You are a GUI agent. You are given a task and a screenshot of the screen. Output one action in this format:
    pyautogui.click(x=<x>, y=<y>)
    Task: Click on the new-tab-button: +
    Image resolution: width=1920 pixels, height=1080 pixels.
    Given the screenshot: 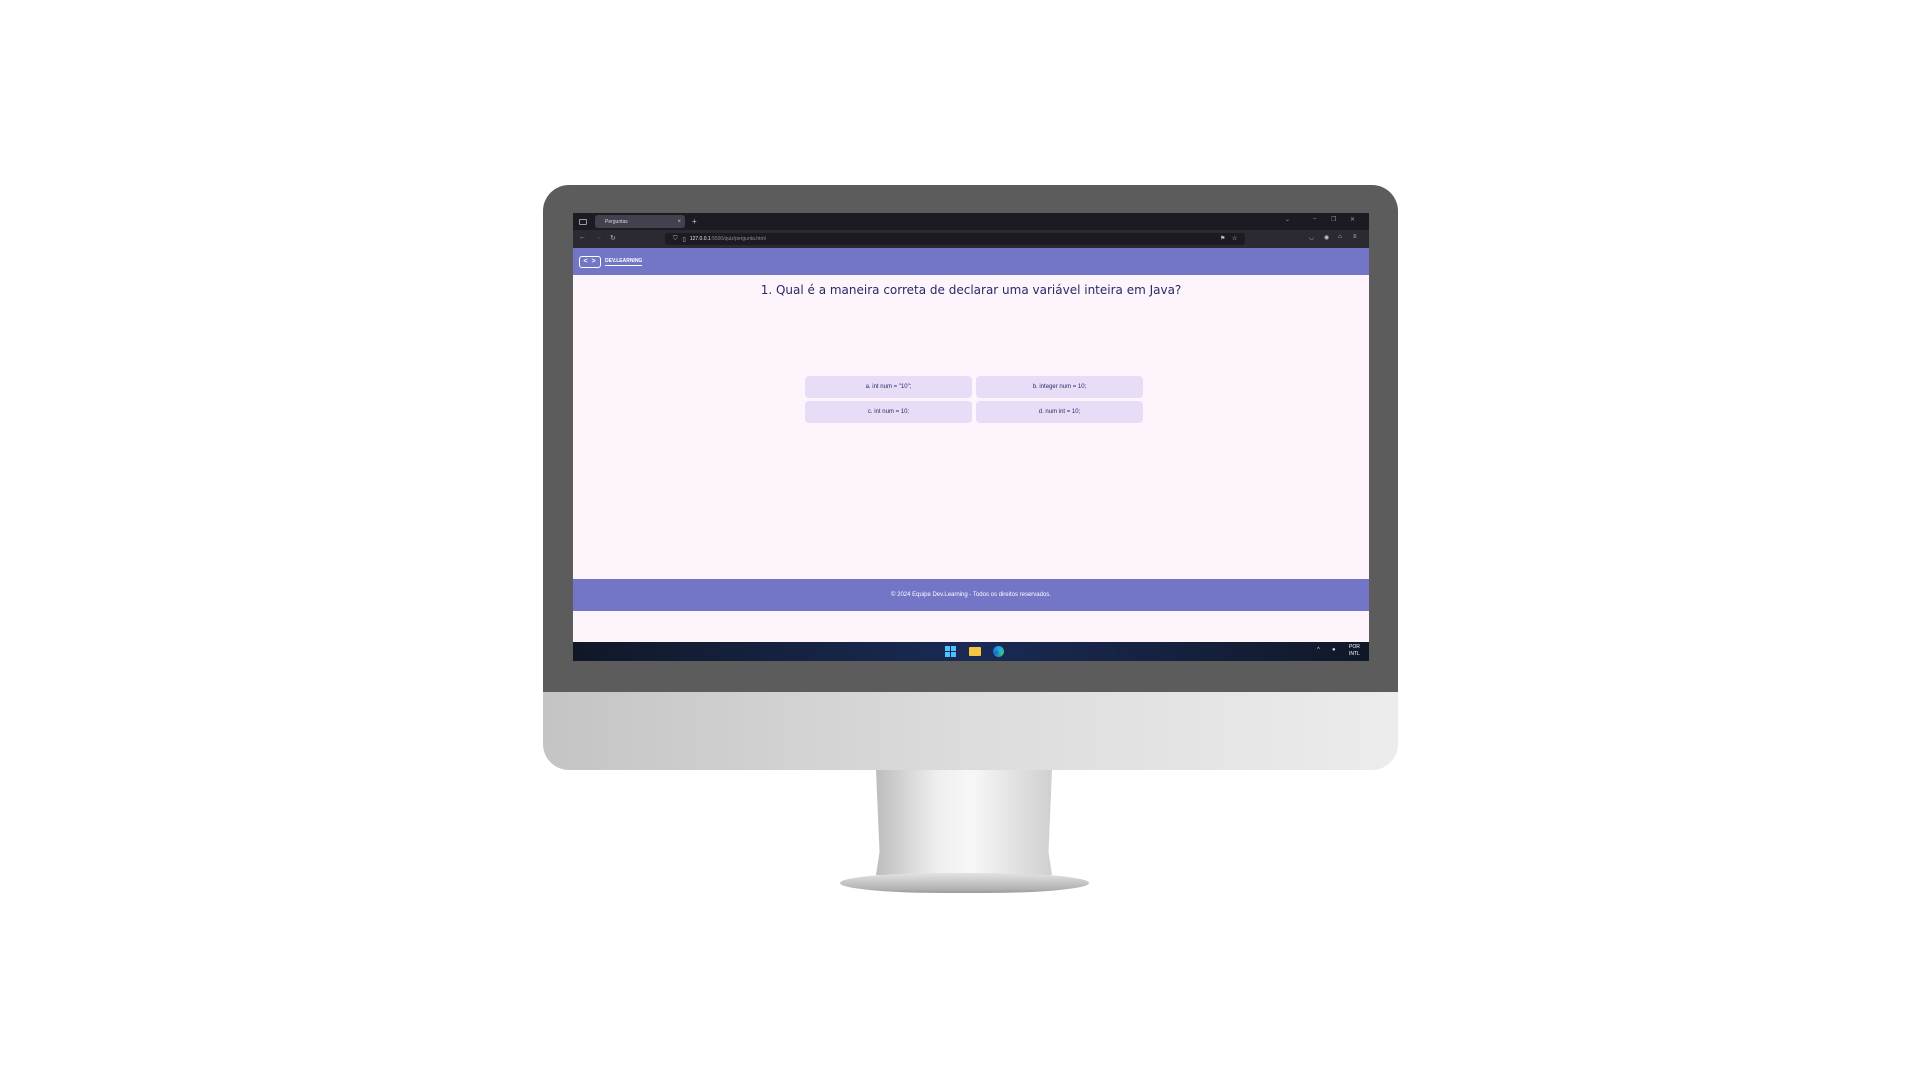 What is the action you would take?
    pyautogui.click(x=694, y=221)
    